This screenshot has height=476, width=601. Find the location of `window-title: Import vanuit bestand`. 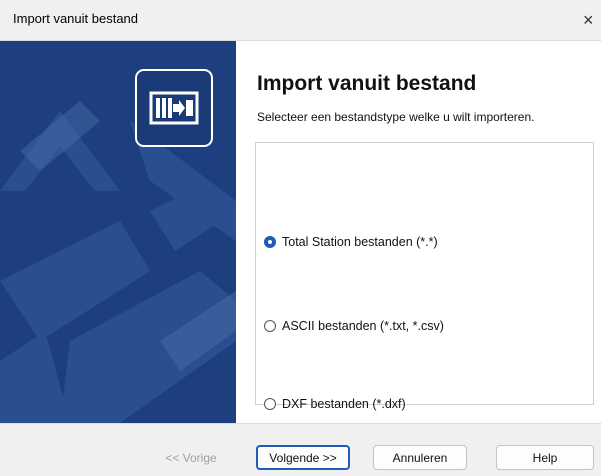

window-title: Import vanuit bestand is located at coordinates (76, 18).